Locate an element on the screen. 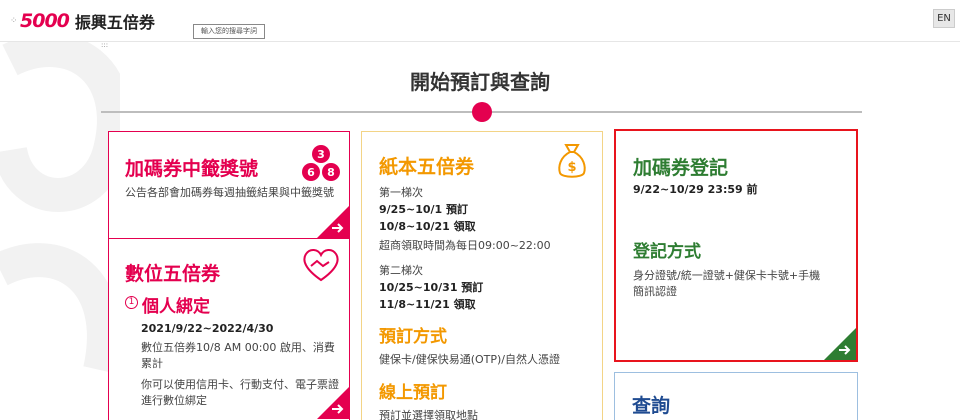  register-period: 9/22~10/29 23:59 前 is located at coordinates (695, 189).